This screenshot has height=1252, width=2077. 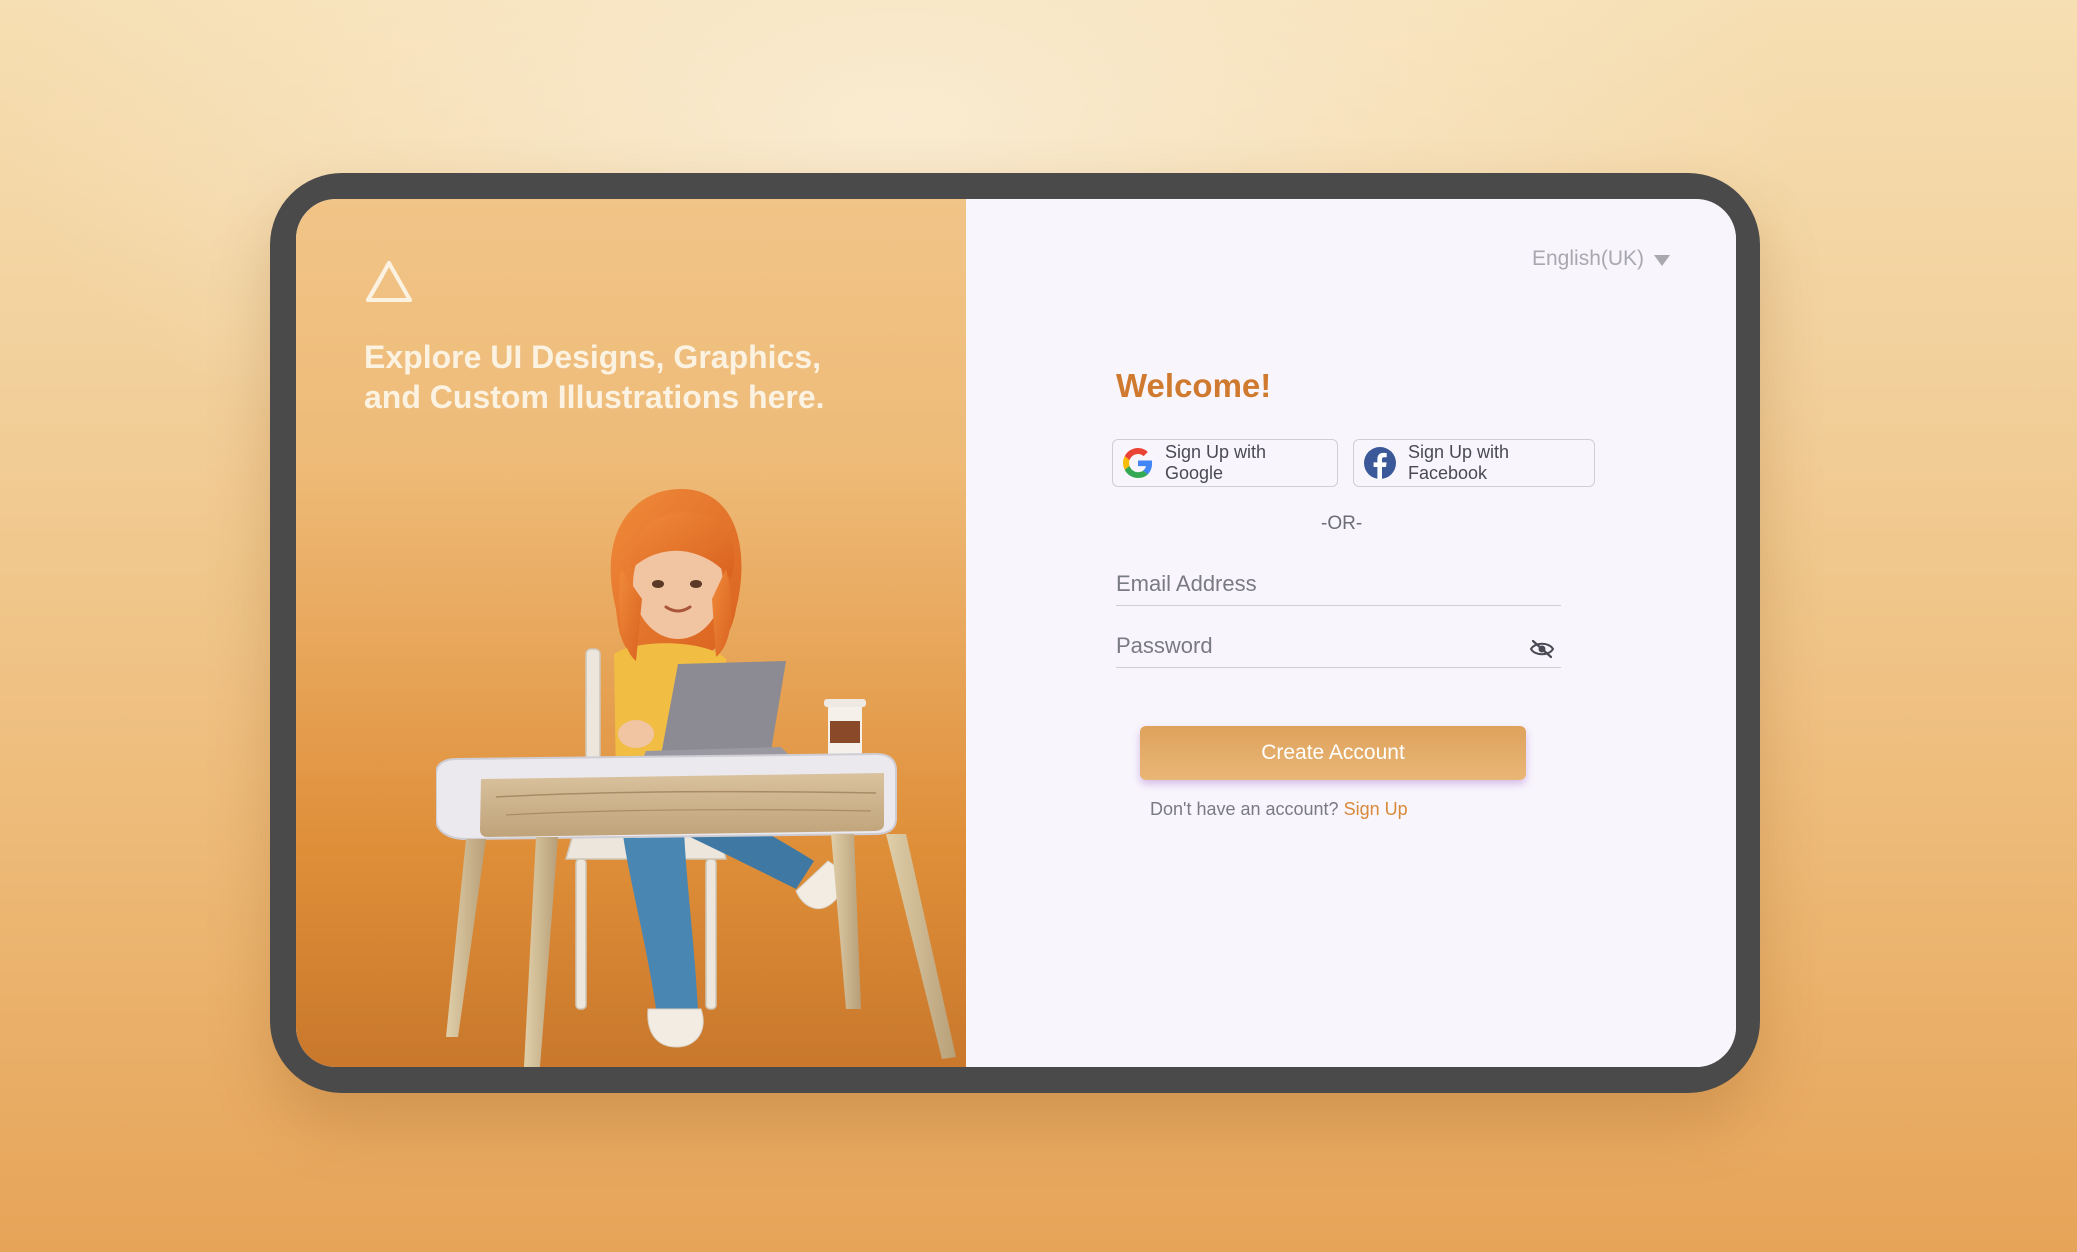 I want to click on email-input, so click(x=1306, y=584).